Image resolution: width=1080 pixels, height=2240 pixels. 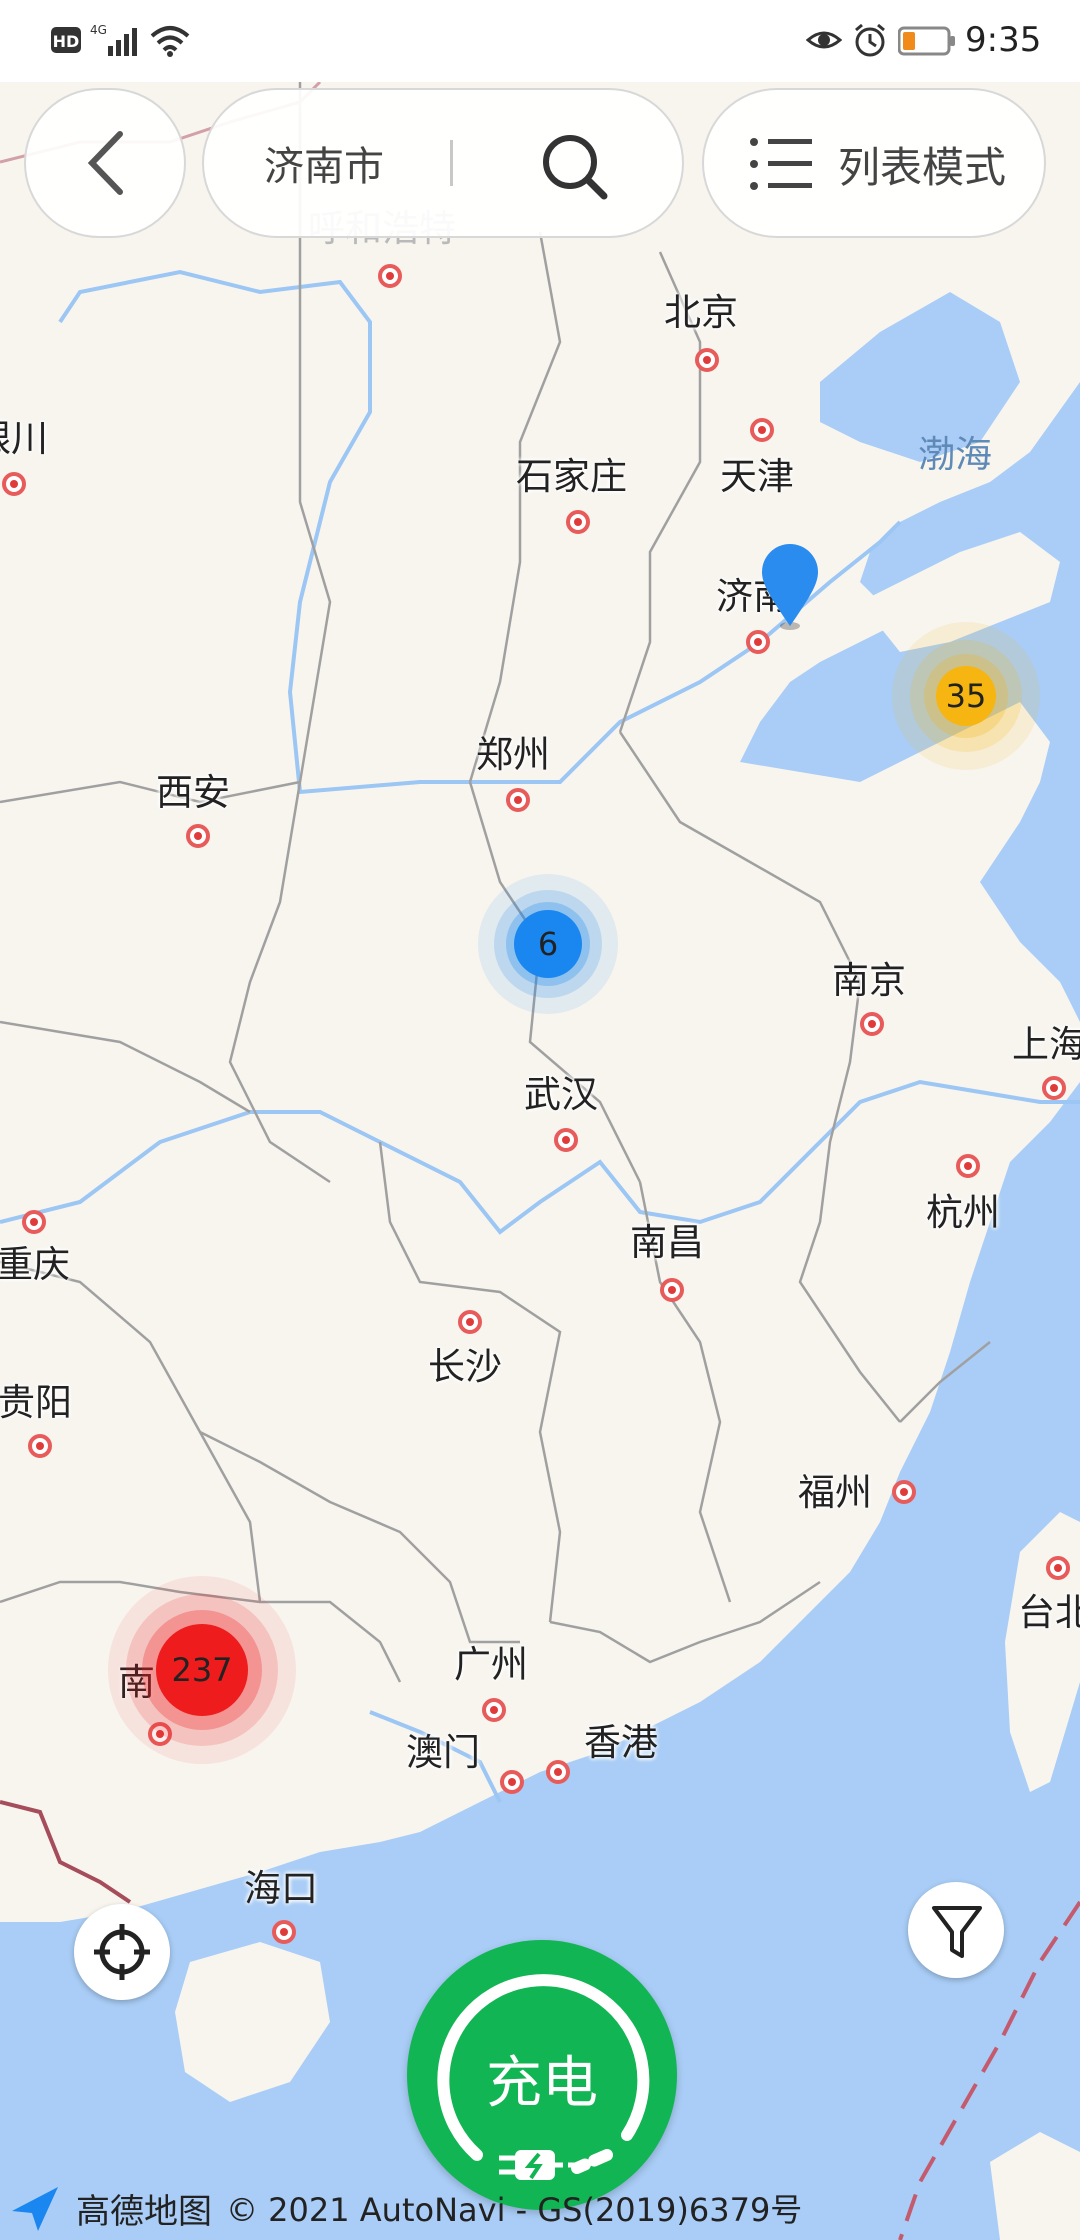 What do you see at coordinates (1042, 1652) in the screenshot?
I see `taiwan-island` at bounding box center [1042, 1652].